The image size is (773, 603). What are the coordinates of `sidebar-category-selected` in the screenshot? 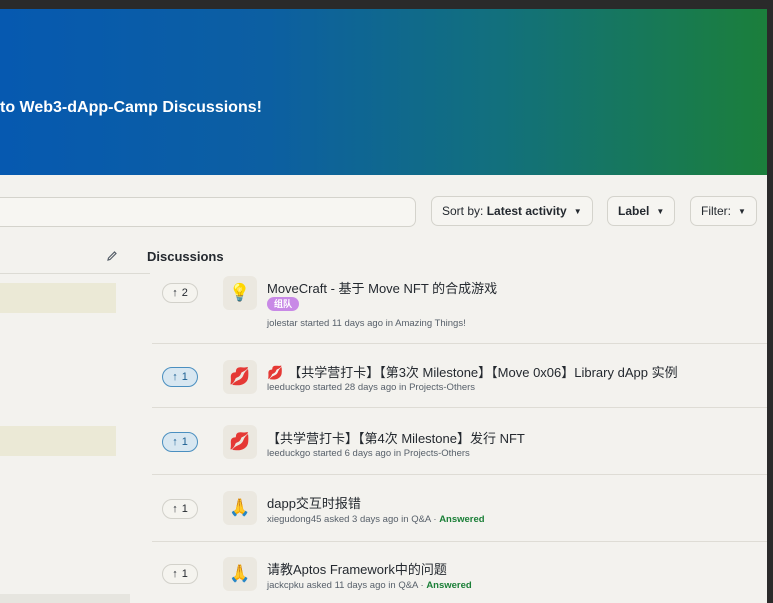 It's located at (58, 298).